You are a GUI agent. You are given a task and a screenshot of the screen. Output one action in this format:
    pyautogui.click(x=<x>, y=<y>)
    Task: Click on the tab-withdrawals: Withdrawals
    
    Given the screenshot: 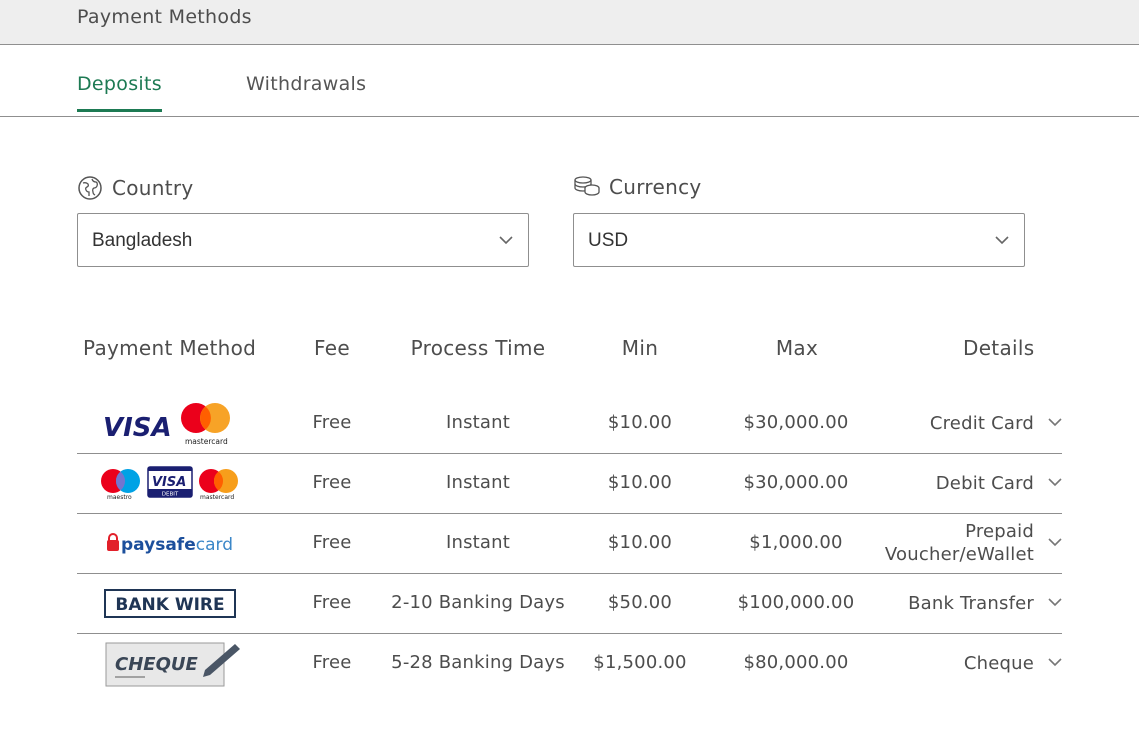 What is the action you would take?
    pyautogui.click(x=306, y=91)
    